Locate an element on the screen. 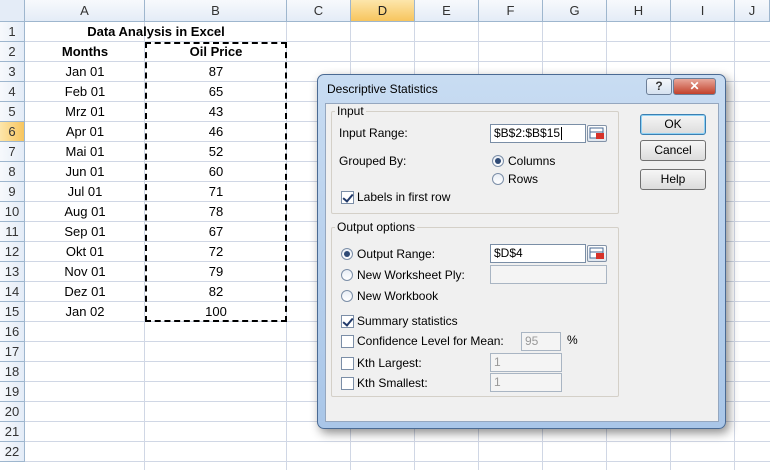  columns-radio is located at coordinates (498, 161).